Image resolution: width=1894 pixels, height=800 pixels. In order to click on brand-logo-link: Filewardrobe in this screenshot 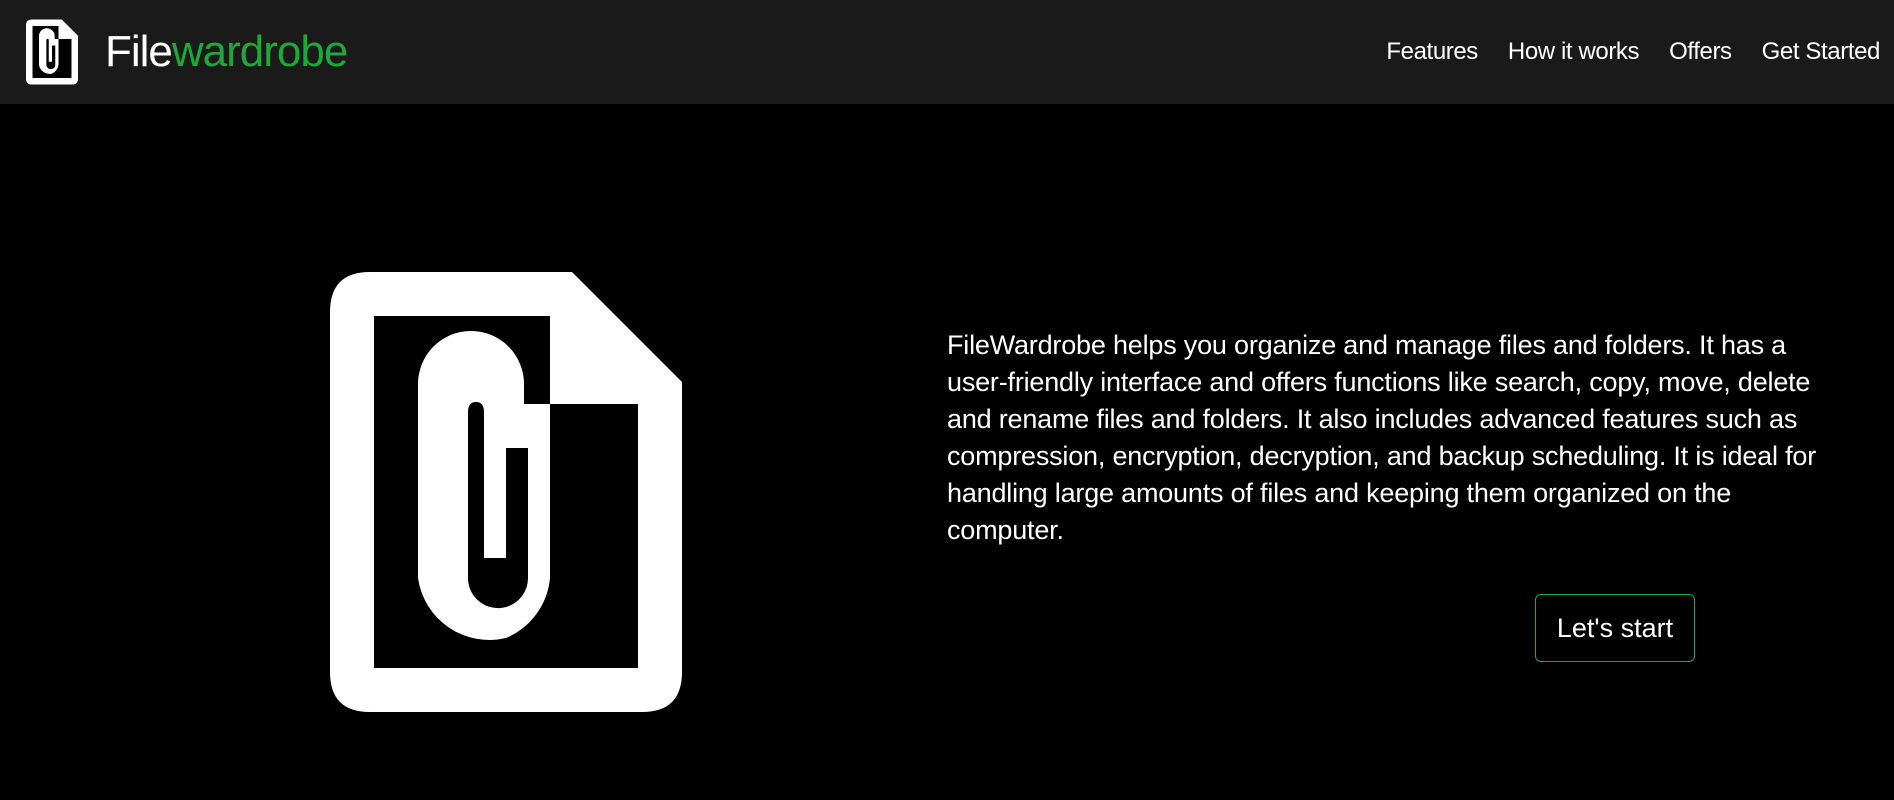, I will do `click(187, 52)`.